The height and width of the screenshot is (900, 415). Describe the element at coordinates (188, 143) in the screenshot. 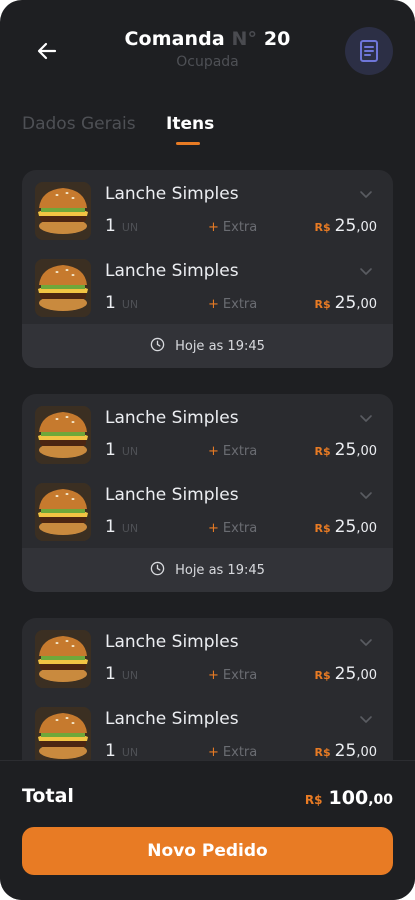

I see `active-tab-indicator` at that location.